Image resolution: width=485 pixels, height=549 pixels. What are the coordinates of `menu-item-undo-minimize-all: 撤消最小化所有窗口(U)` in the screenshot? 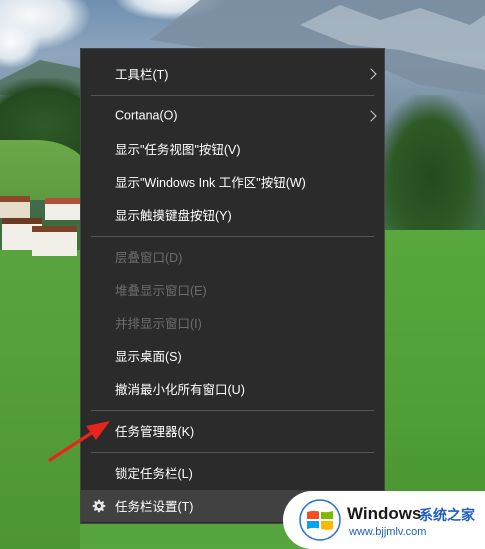 It's located at (232, 389).